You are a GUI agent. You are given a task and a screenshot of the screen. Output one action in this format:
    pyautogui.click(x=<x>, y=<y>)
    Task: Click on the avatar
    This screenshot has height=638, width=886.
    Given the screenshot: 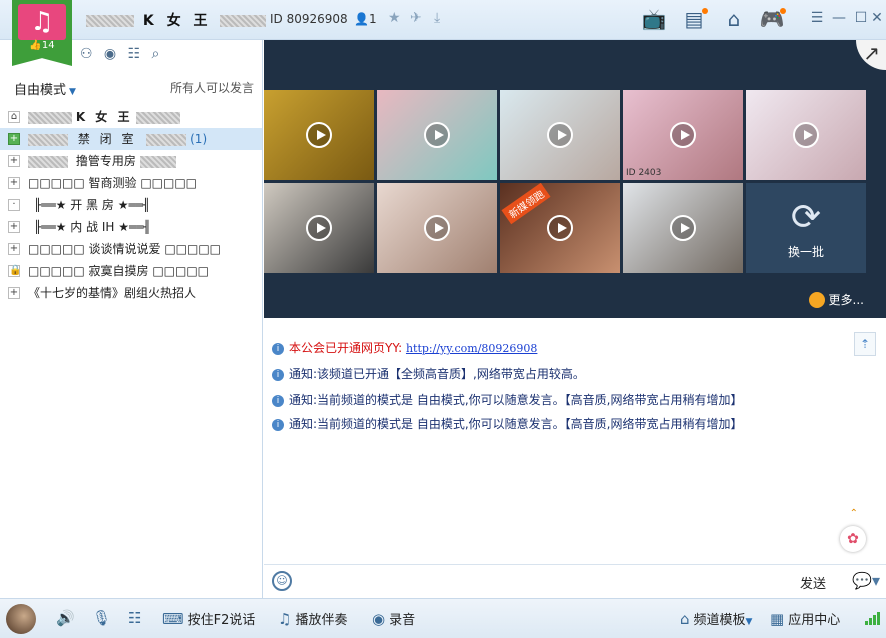 What is the action you would take?
    pyautogui.click(x=21, y=619)
    